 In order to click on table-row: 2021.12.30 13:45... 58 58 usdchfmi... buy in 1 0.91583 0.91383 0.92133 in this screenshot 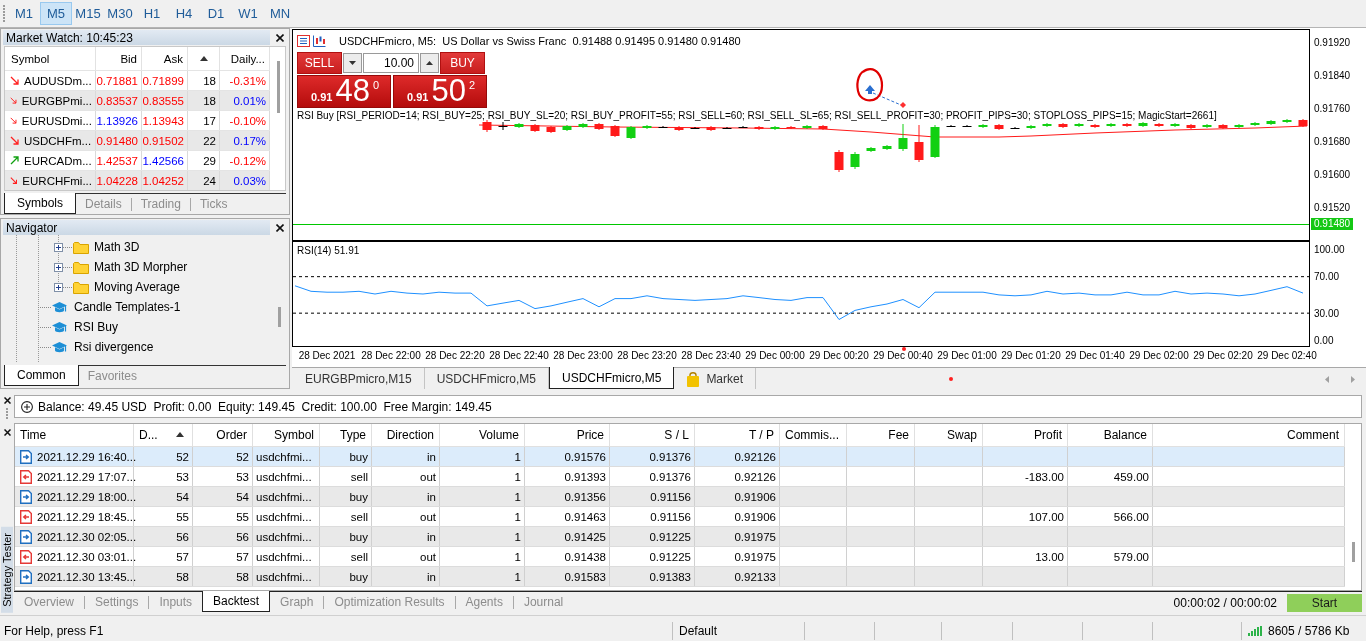, I will do `click(680, 577)`.